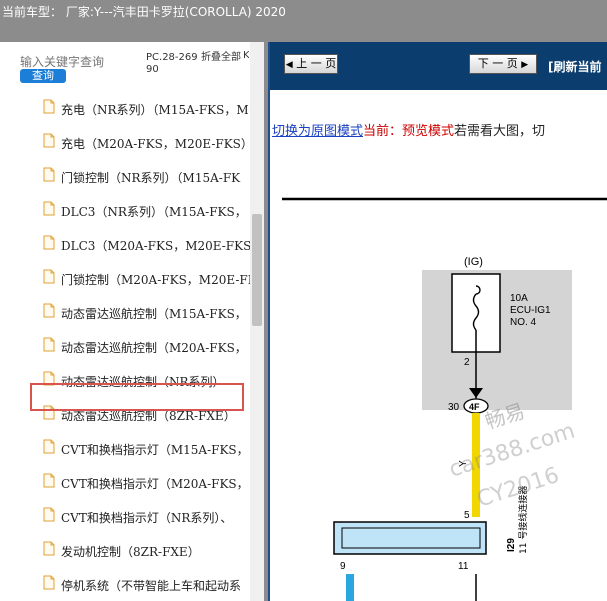 The image size is (607, 601). What do you see at coordinates (350, 587) in the screenshot?
I see `blue-wire` at bounding box center [350, 587].